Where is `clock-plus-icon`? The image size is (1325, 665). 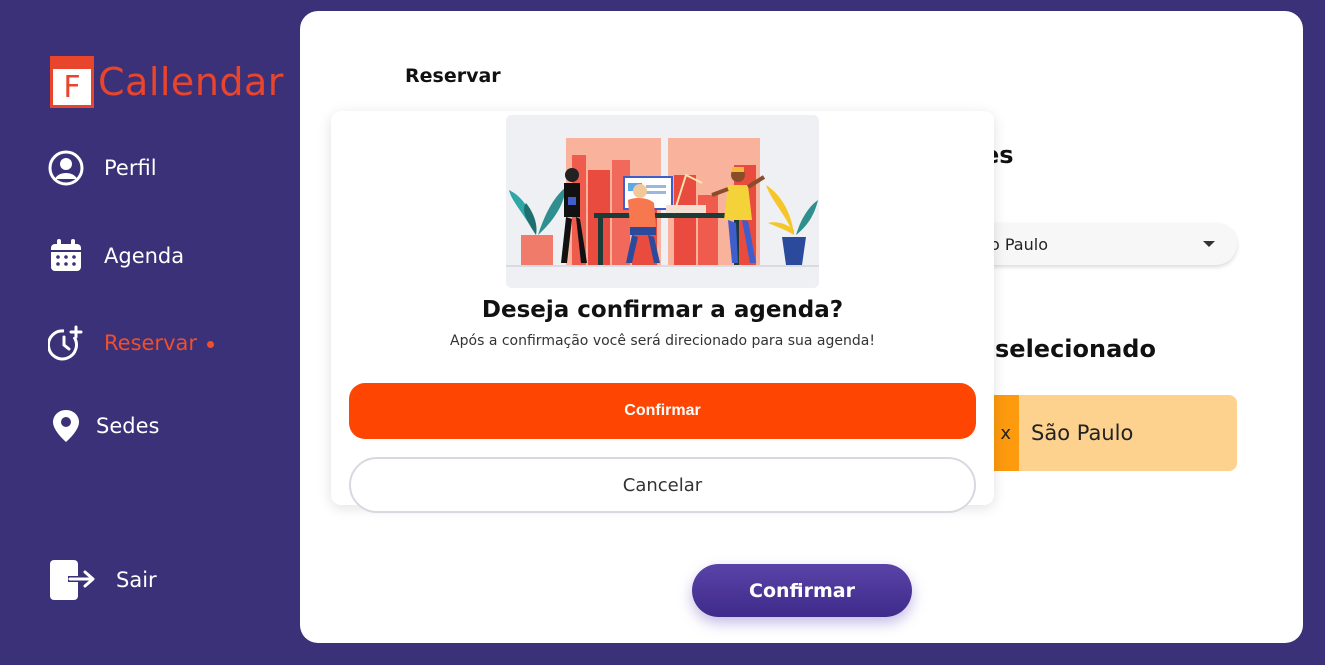
clock-plus-icon is located at coordinates (66, 343).